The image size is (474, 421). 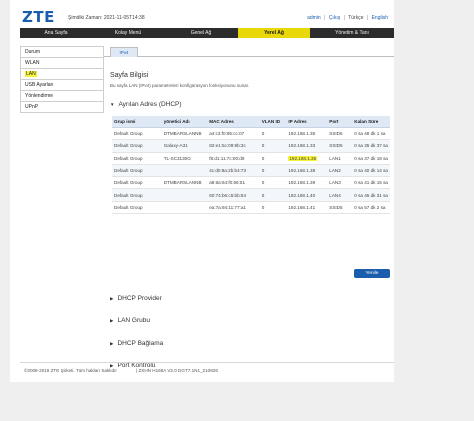 What do you see at coordinates (128, 33) in the screenshot?
I see `nav-easy-menu: Kolay Menü` at bounding box center [128, 33].